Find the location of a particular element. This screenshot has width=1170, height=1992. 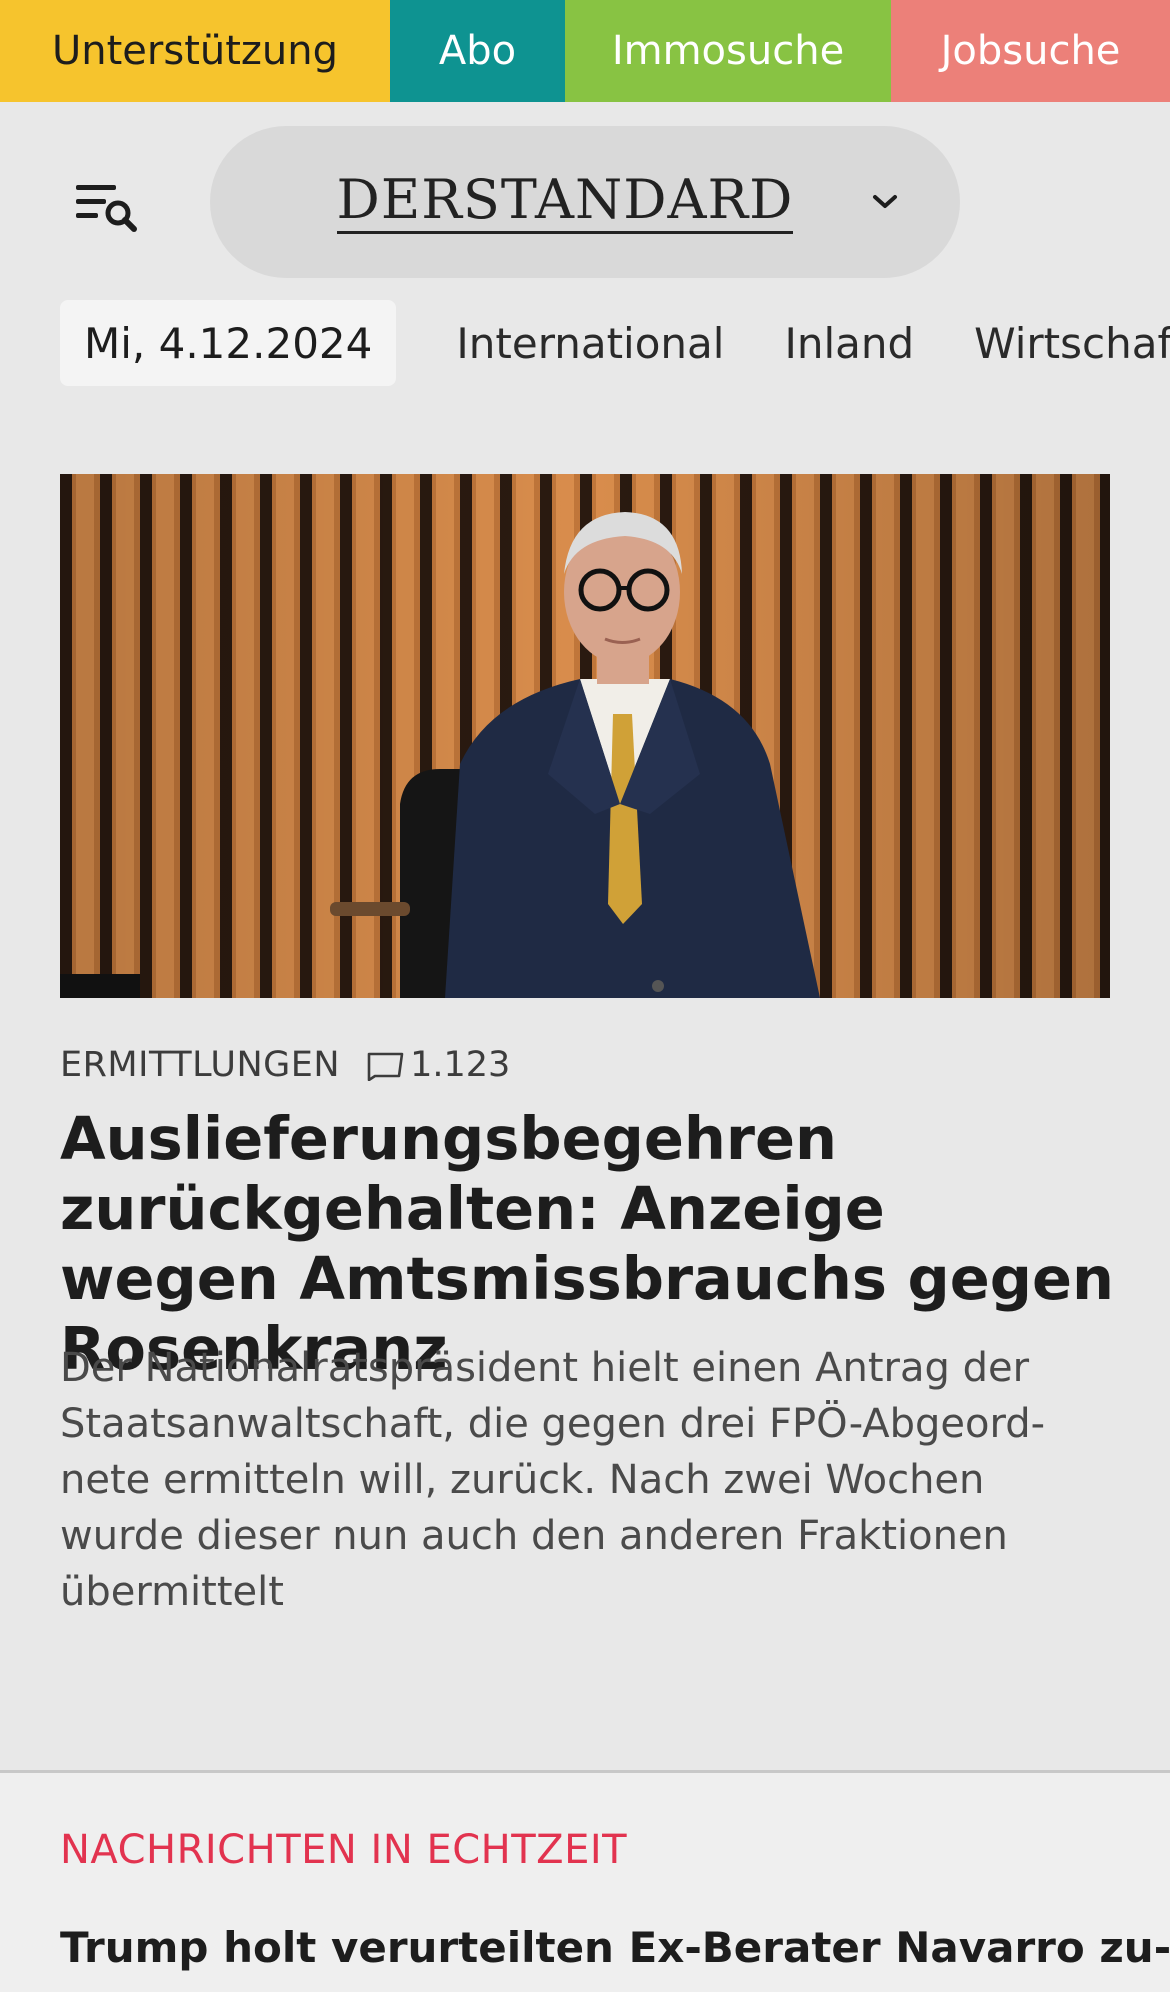

comment-count: 1.123 is located at coordinates (438, 1065).